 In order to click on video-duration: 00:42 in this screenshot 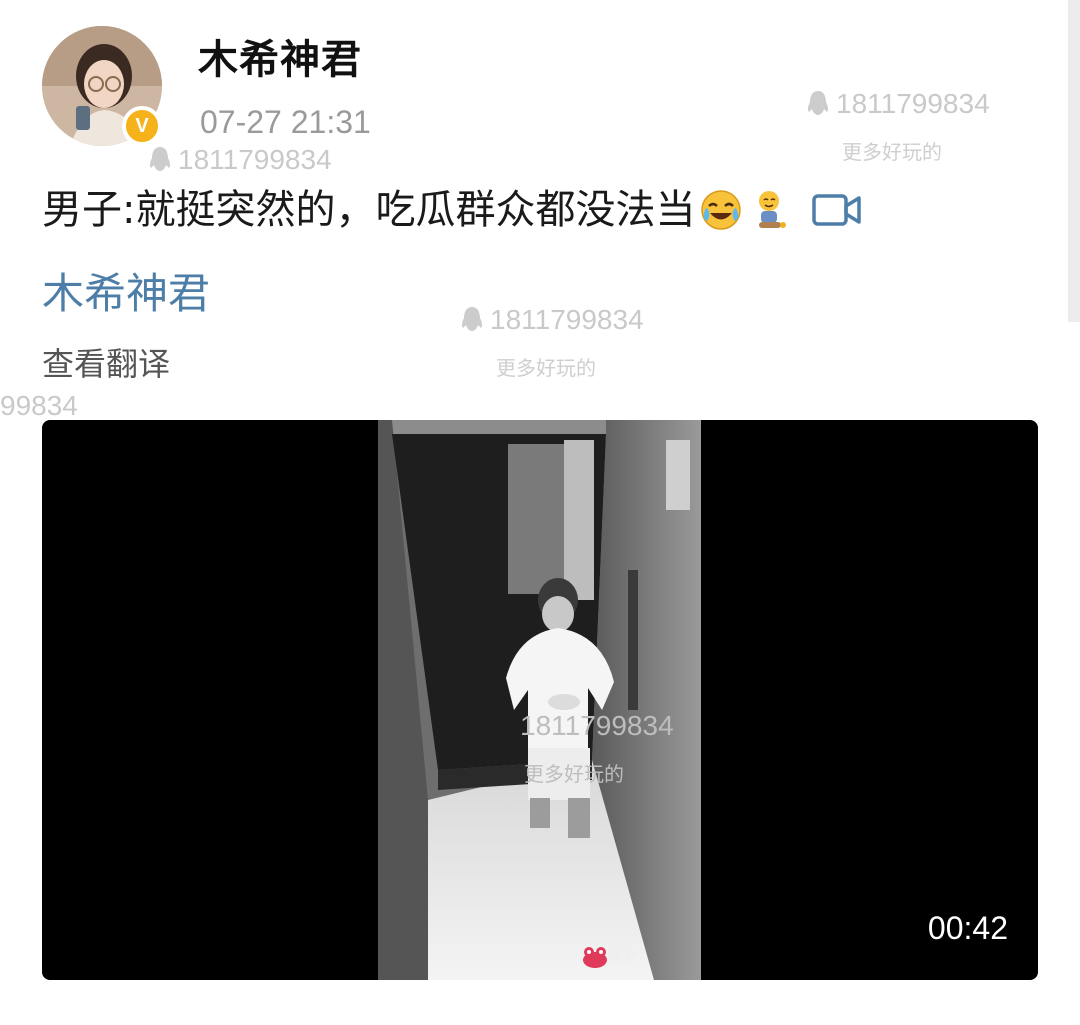, I will do `click(967, 928)`.